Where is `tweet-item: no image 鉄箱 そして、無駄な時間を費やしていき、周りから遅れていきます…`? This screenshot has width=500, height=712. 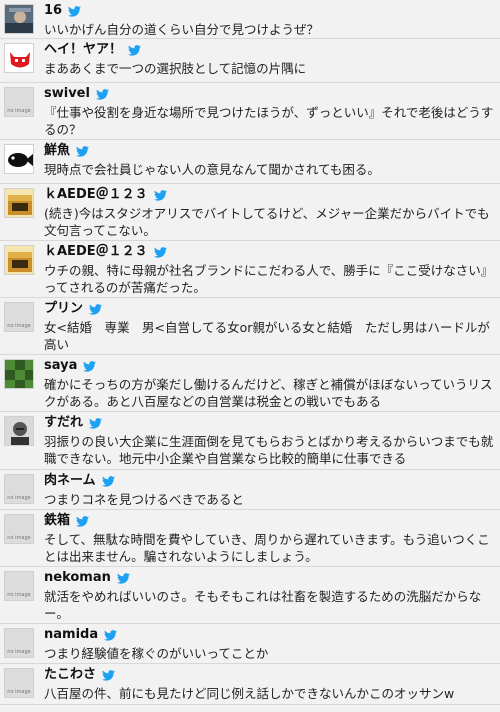
tweet-item: no image 鉄箱 そして、無駄な時間を費やしていき、周りから遅れていきます… is located at coordinates (250, 538).